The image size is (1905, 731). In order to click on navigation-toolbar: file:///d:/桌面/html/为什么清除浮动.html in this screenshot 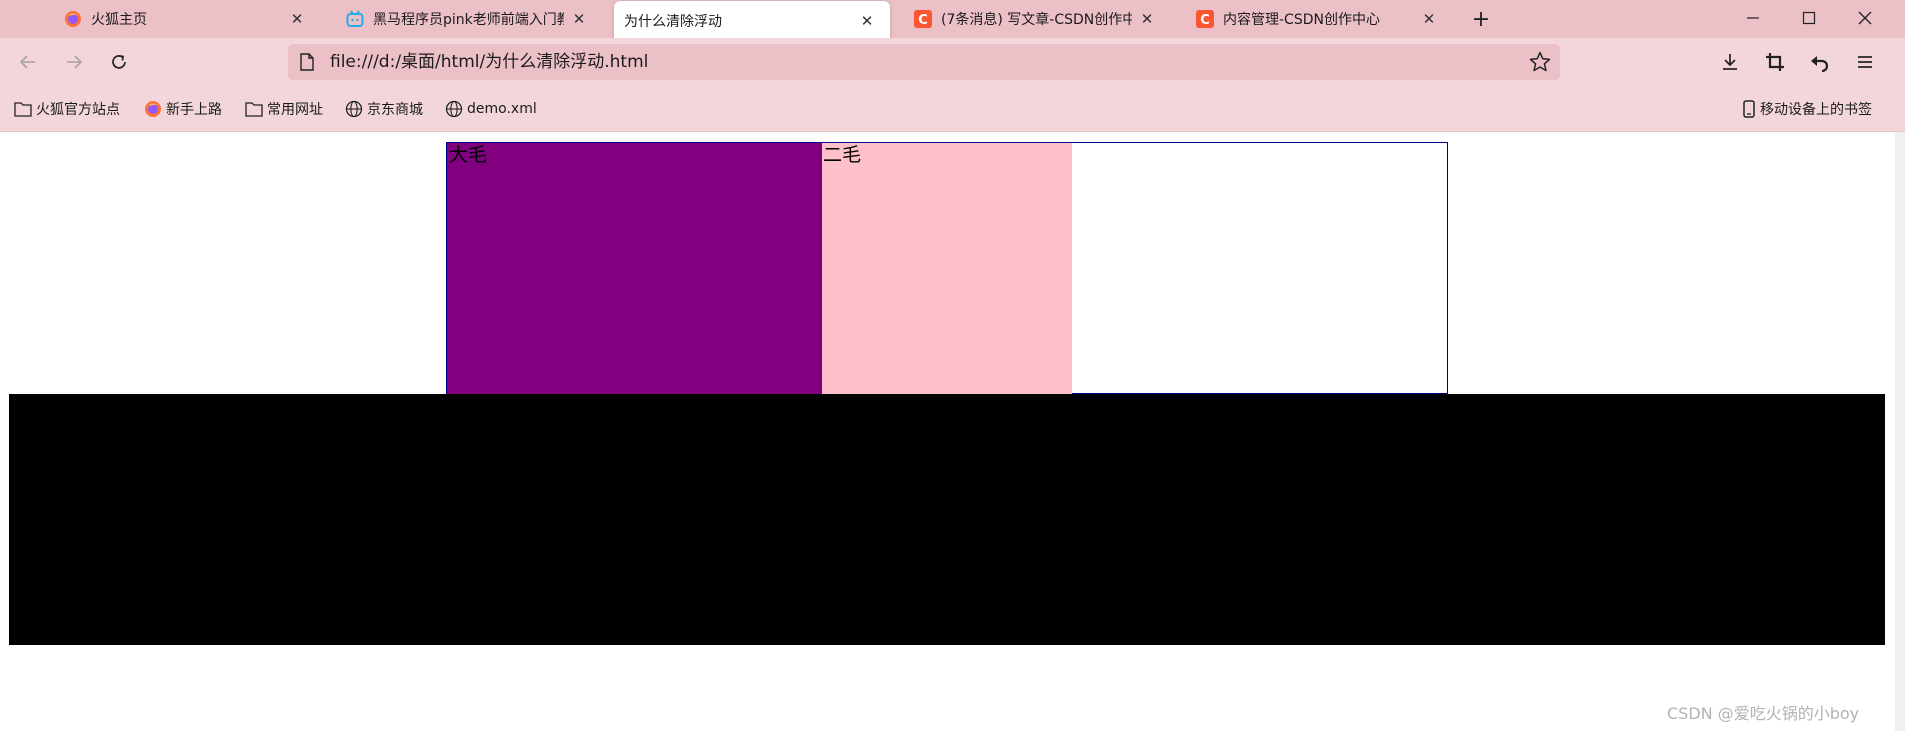, I will do `click(952, 62)`.